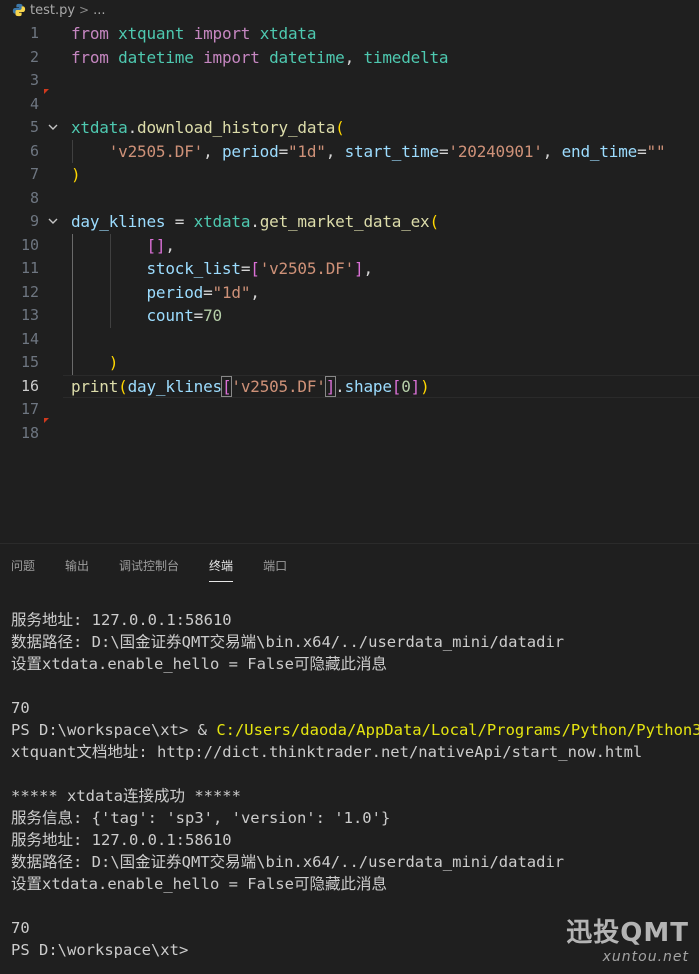  What do you see at coordinates (29, 362) in the screenshot?
I see `line-number: 15` at bounding box center [29, 362].